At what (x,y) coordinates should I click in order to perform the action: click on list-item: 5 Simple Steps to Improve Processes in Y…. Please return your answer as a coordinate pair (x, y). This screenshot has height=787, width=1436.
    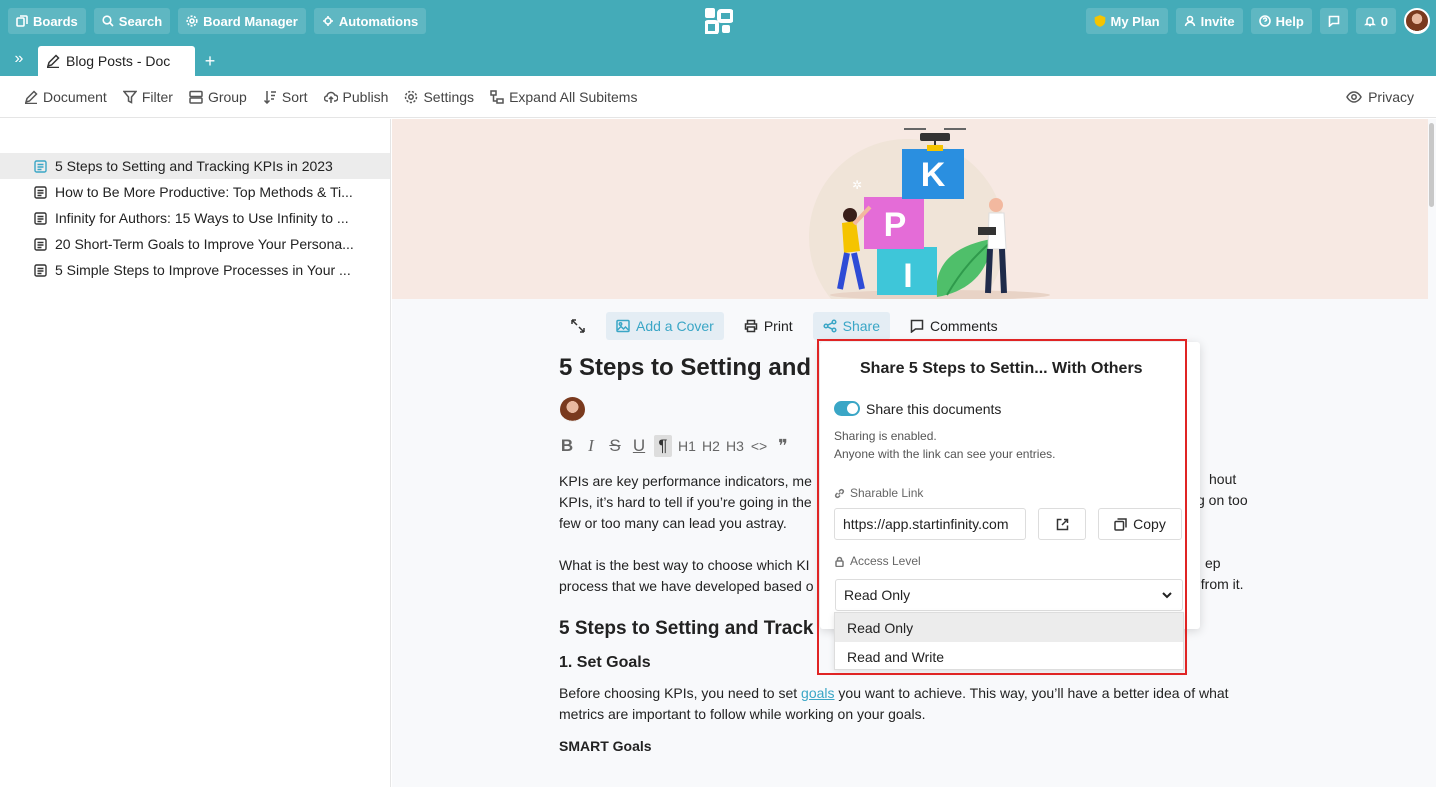
    Looking at the image, I should click on (195, 270).